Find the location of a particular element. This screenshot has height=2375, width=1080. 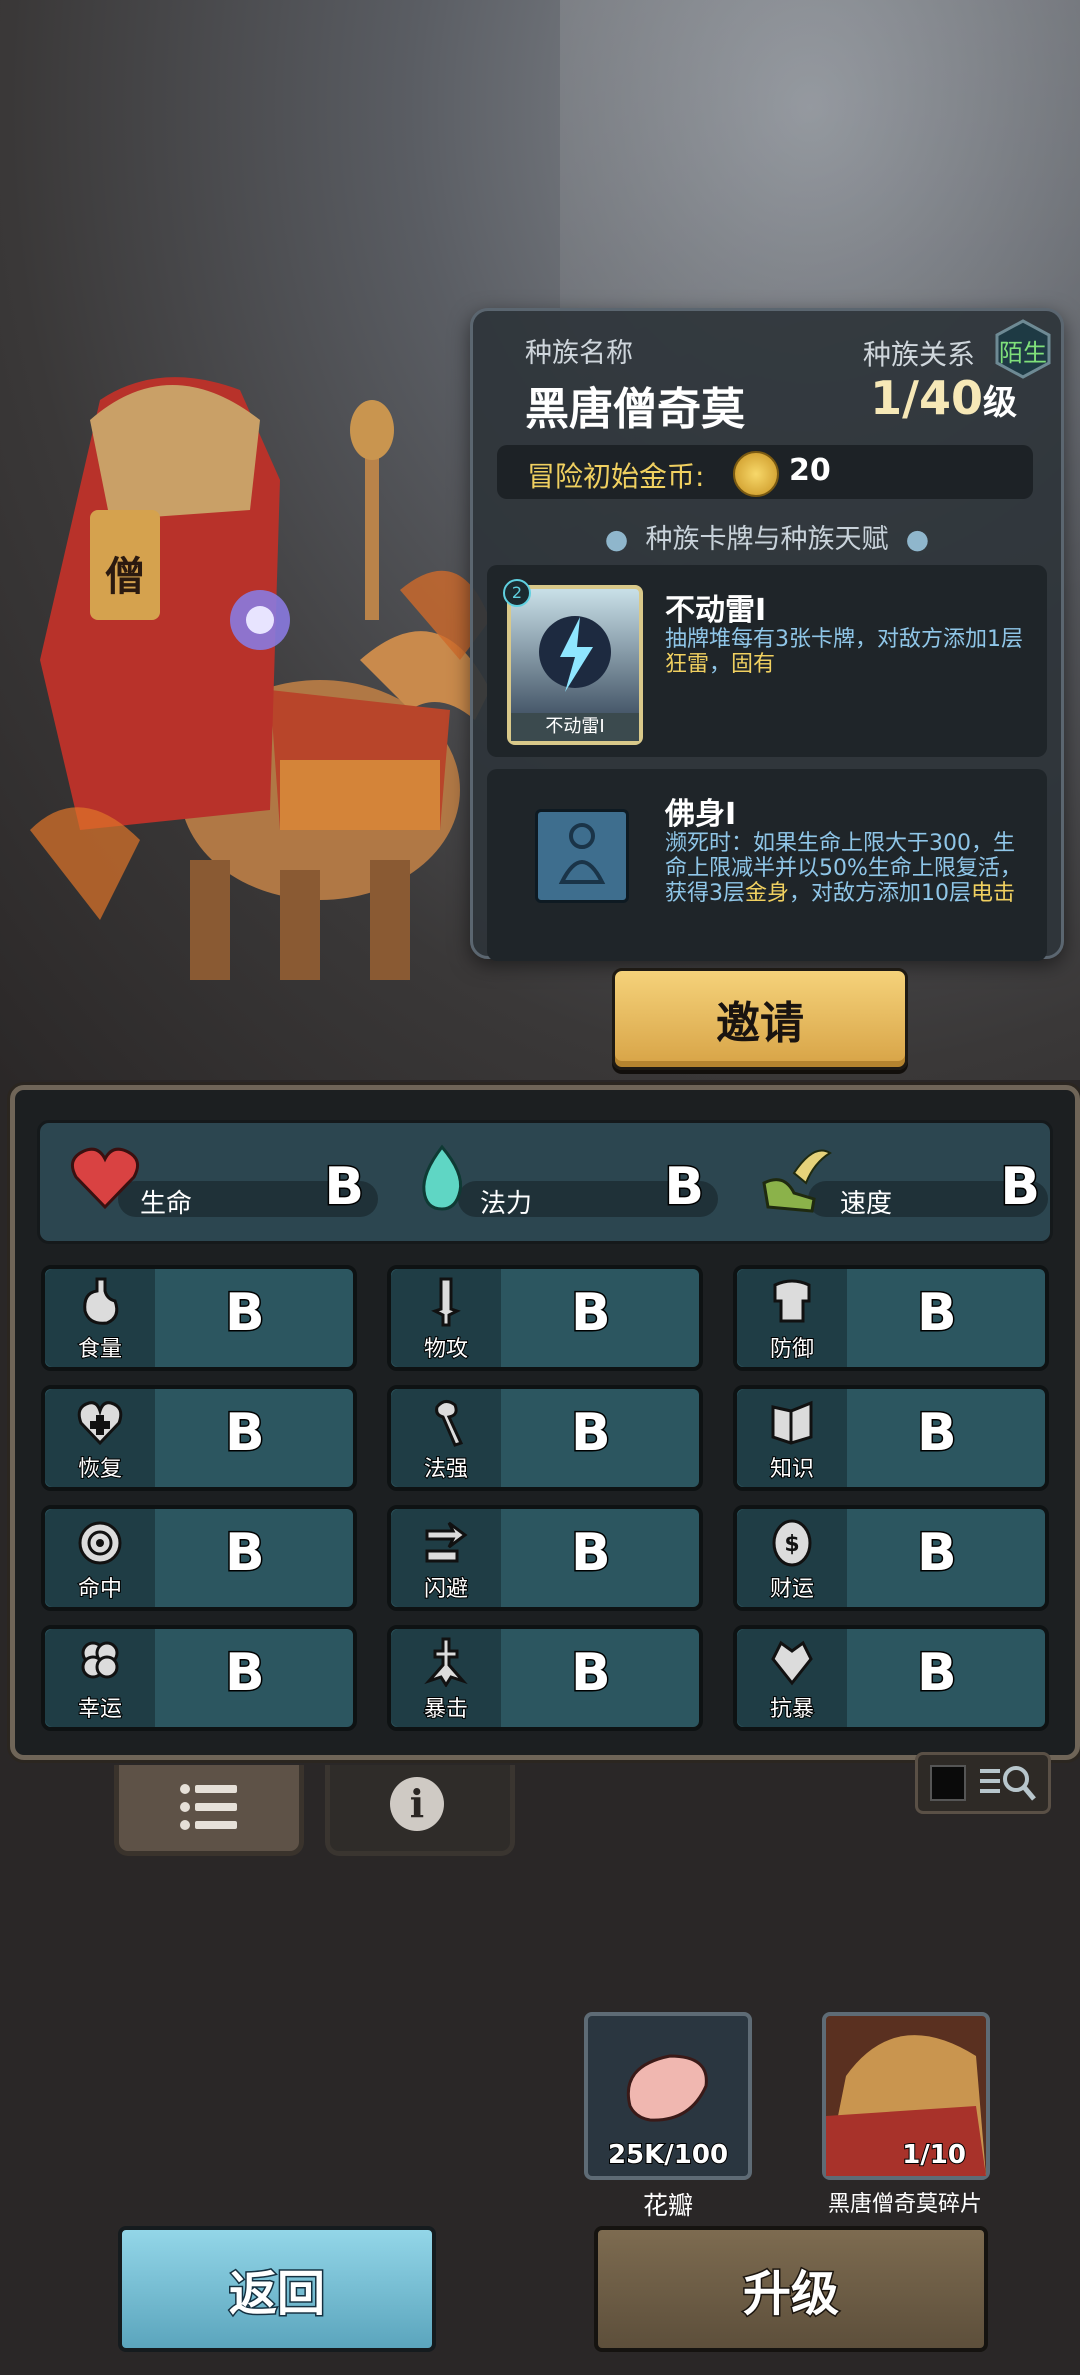

stat-defense-label: 防御 is located at coordinates (792, 1349).